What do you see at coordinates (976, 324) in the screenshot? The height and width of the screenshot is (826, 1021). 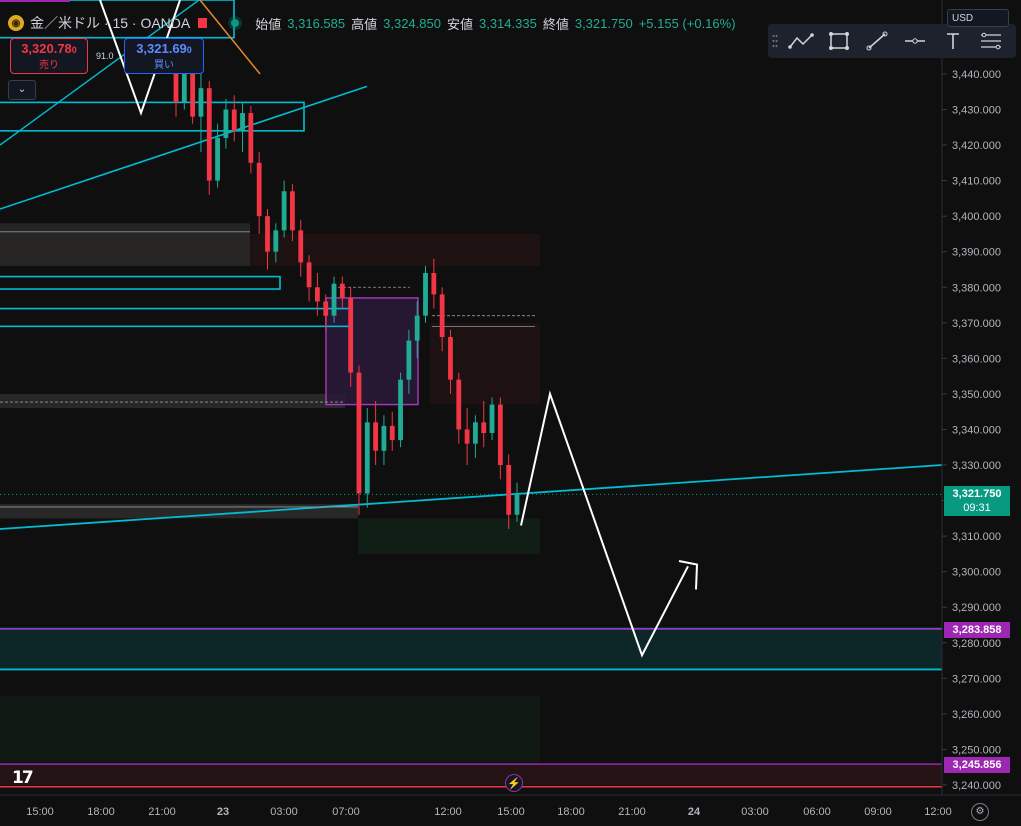 I see `price-tick-label: 3,370.000` at bounding box center [976, 324].